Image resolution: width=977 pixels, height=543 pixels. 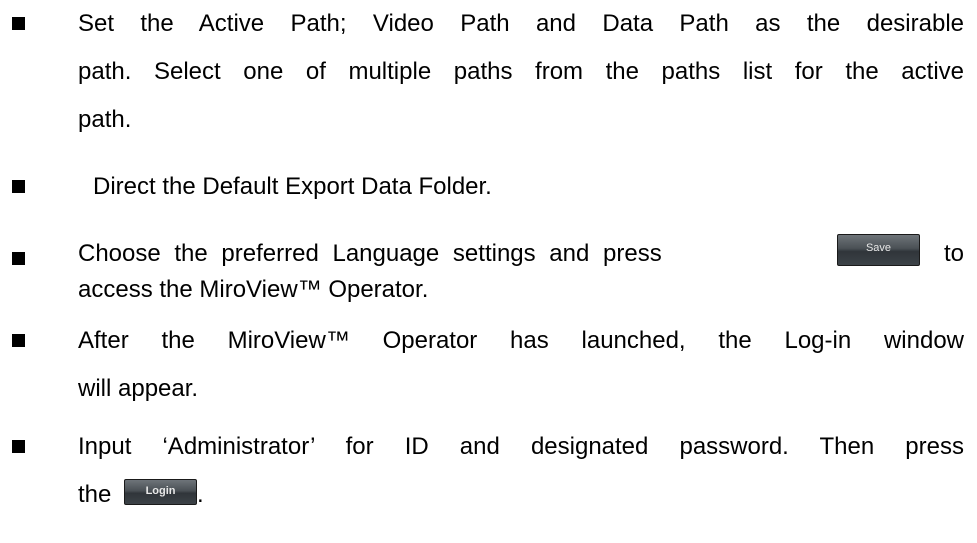 I want to click on list-item-text: Direct the Default Export Data Folder., so click(x=535, y=187).